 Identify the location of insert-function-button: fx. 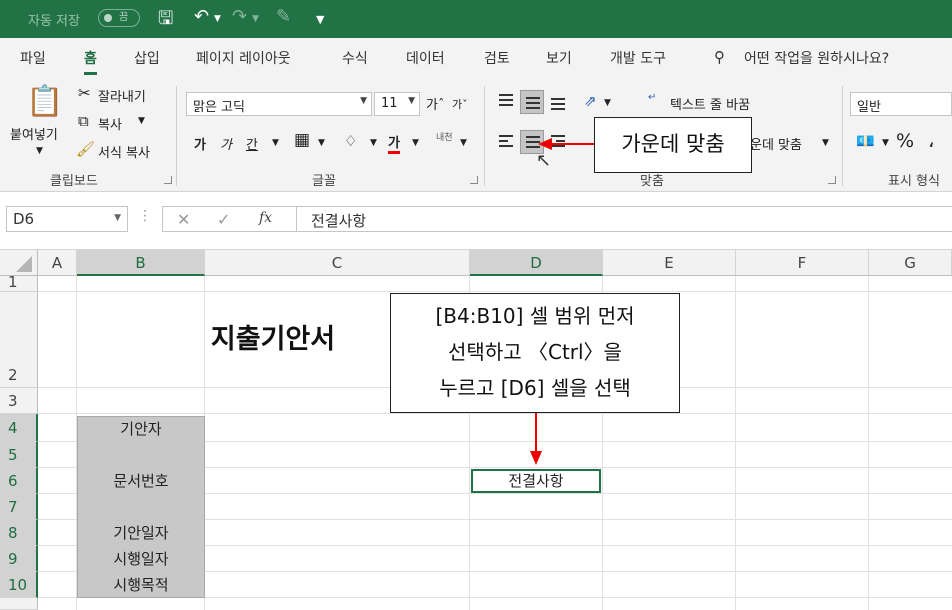
(265, 218).